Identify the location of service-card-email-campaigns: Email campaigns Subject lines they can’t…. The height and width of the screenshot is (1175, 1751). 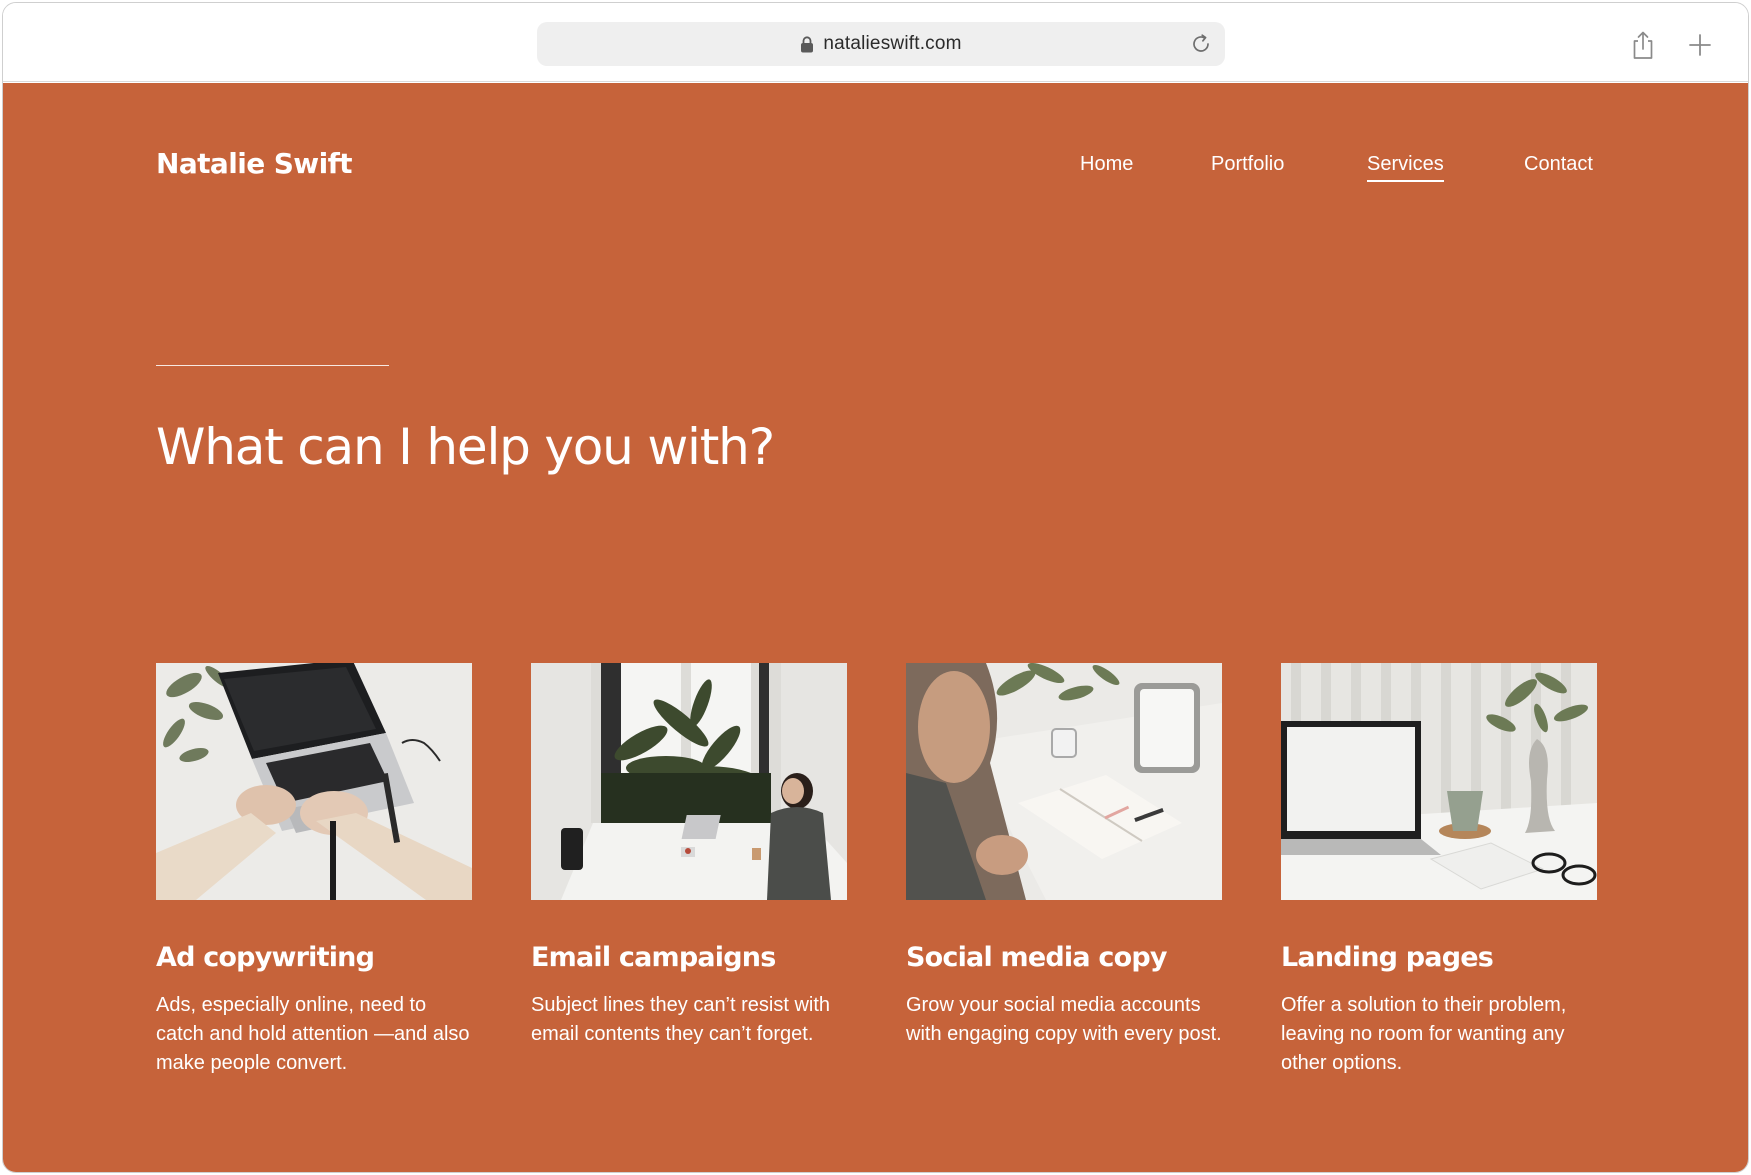
(689, 856).